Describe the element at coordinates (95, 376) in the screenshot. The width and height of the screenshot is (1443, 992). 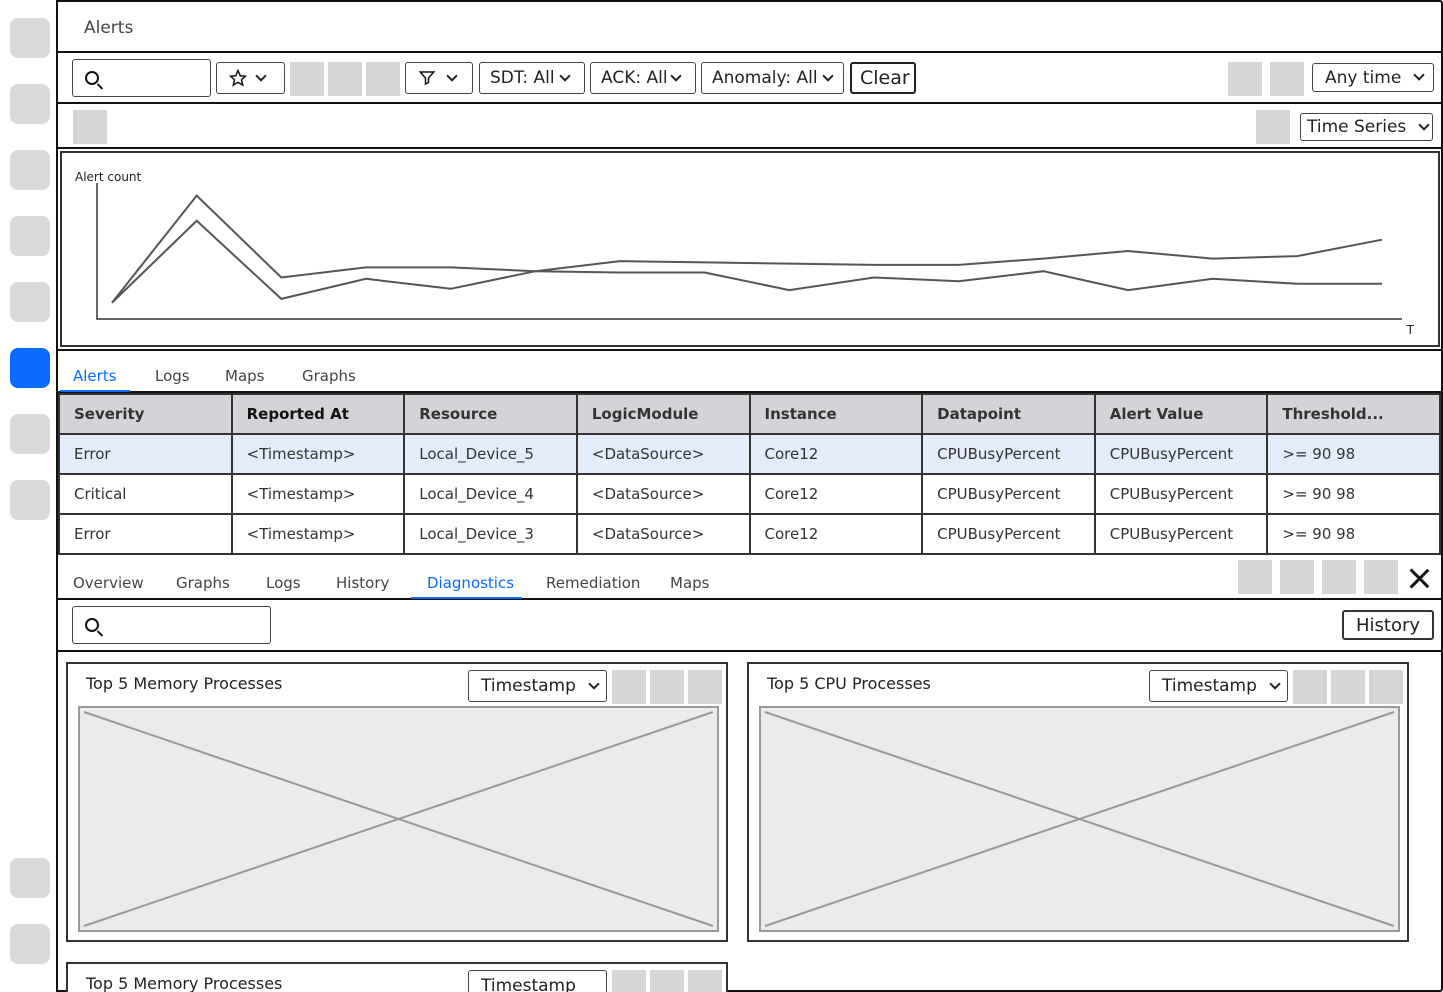
I see `tab-alerts: Alerts` at that location.